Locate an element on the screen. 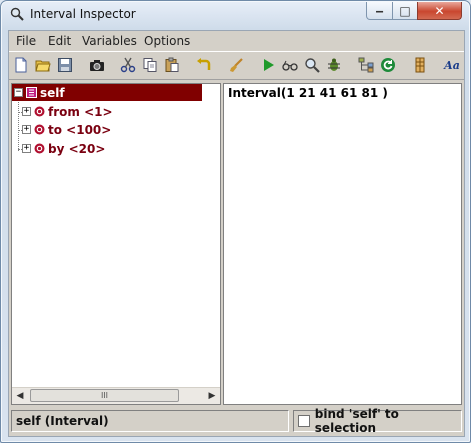  cut-button is located at coordinates (128, 65).